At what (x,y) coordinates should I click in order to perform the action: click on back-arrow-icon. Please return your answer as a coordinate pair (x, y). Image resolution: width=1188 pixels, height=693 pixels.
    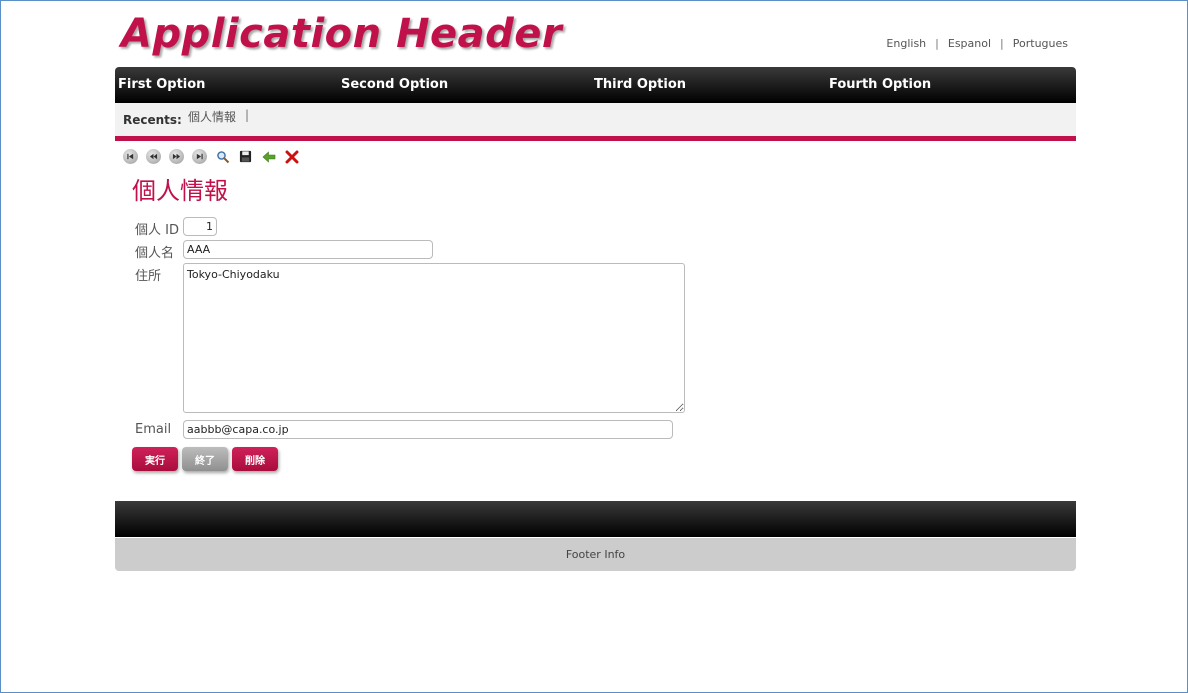
    Looking at the image, I should click on (268, 156).